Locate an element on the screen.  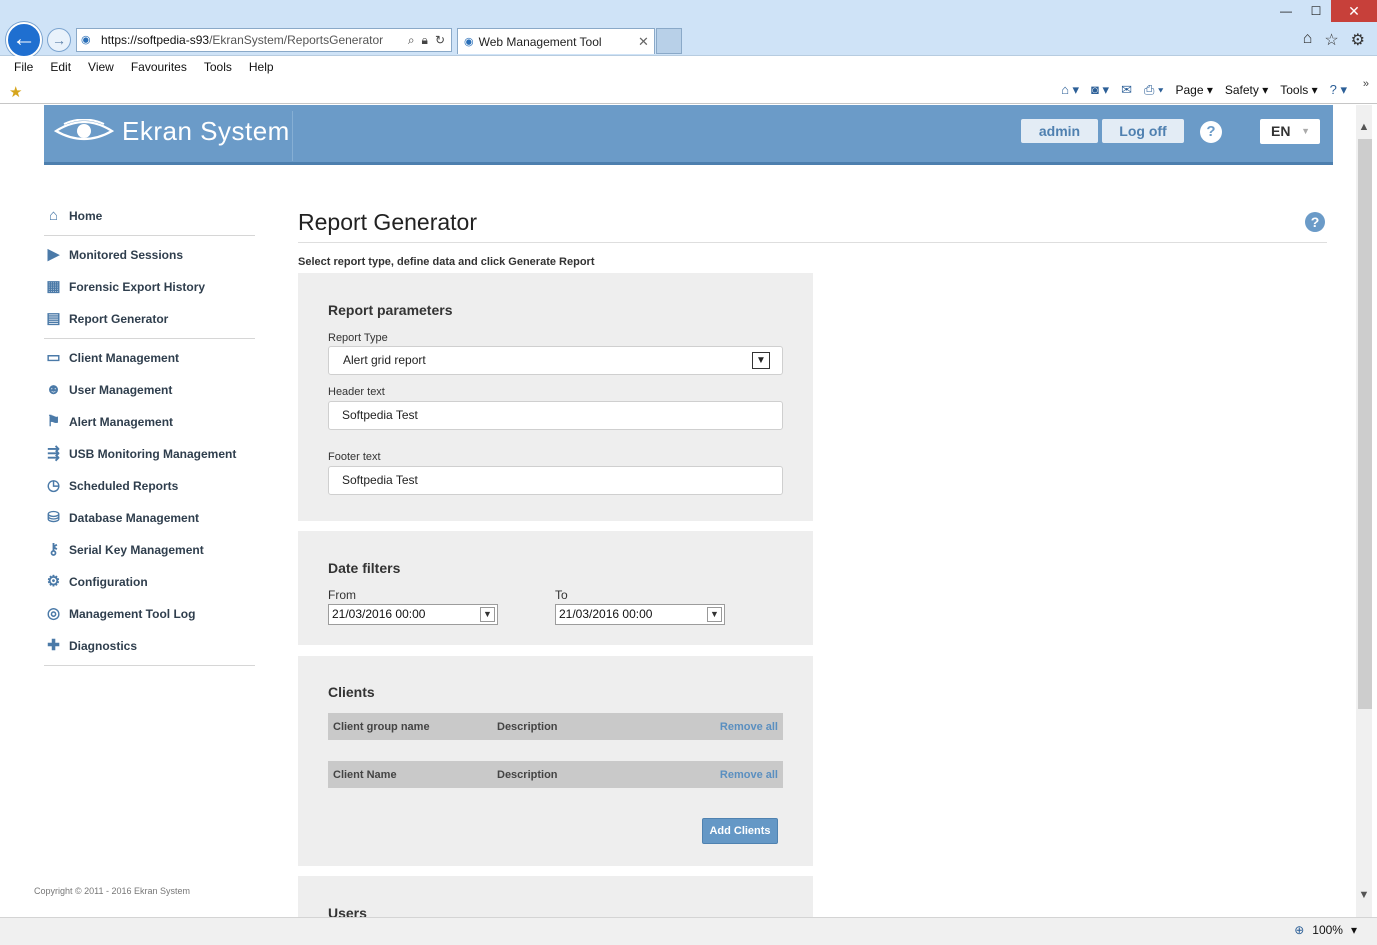
forward-arrow-icon: → is located at coordinates (59, 40).